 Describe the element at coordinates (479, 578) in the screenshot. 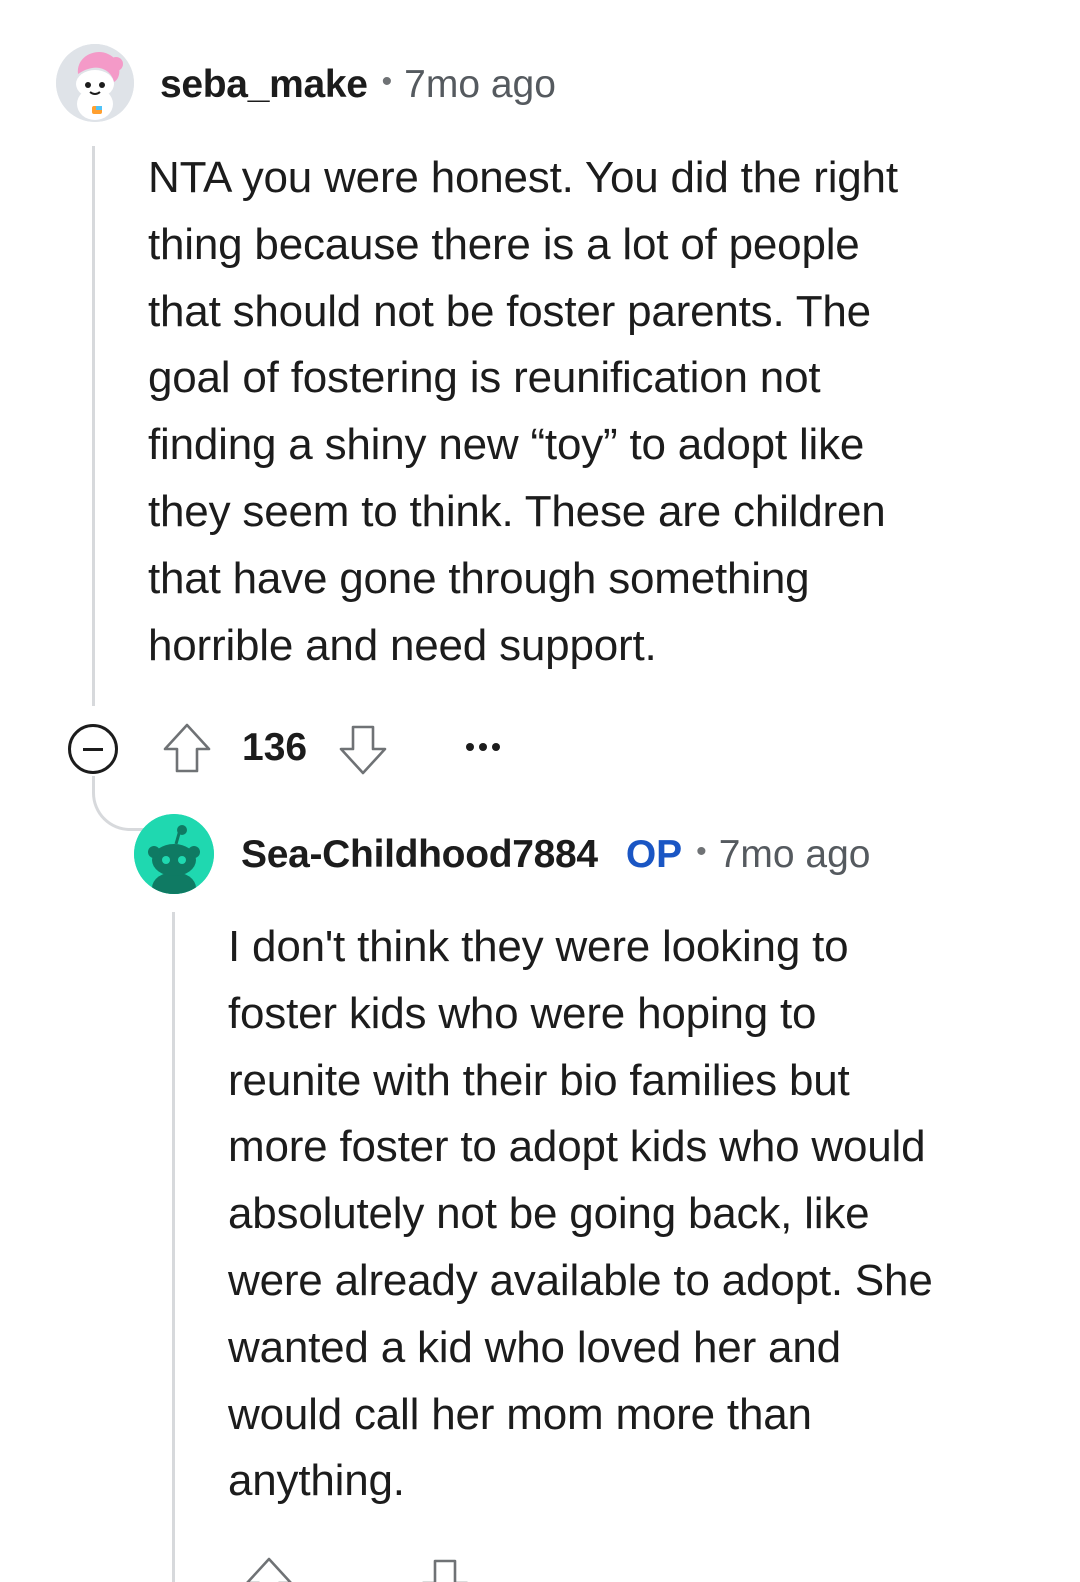

I see `body-line: that have gone through something` at that location.